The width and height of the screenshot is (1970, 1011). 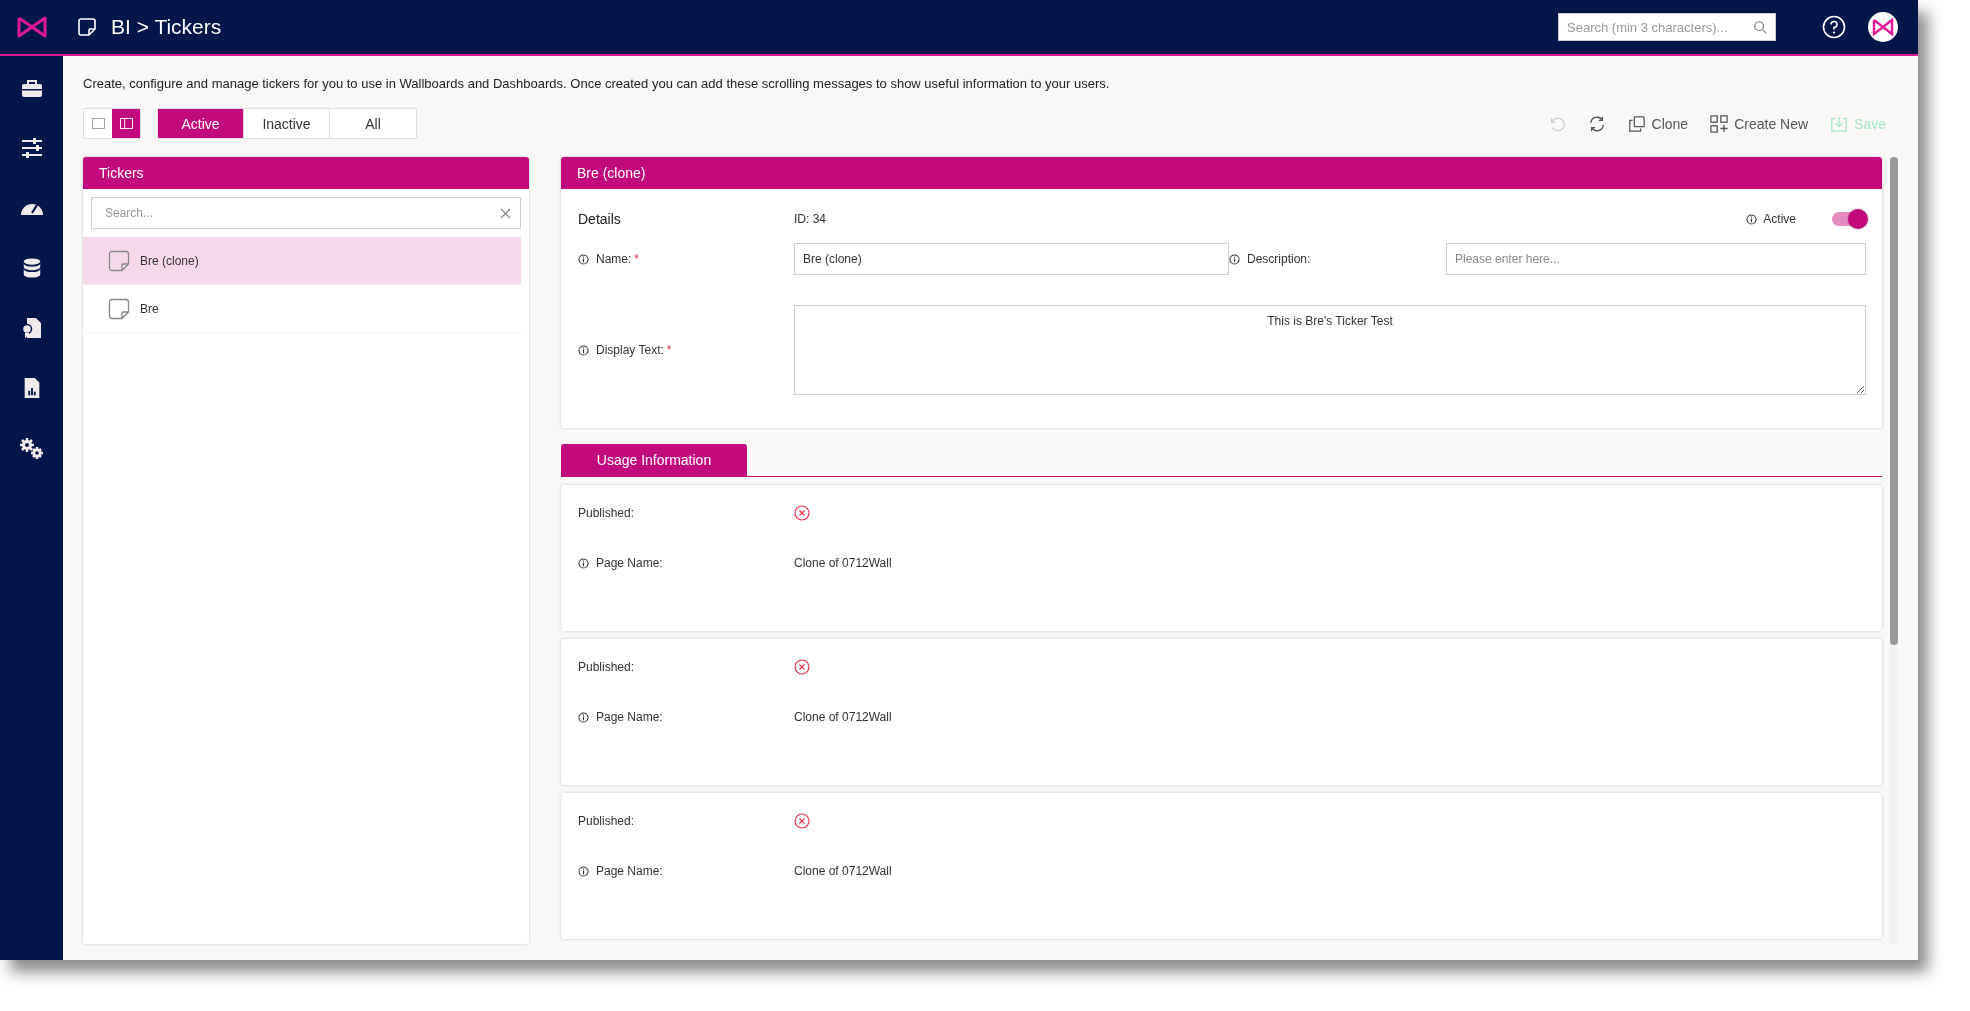 What do you see at coordinates (306, 173) in the screenshot?
I see `panel-header: Tickers` at bounding box center [306, 173].